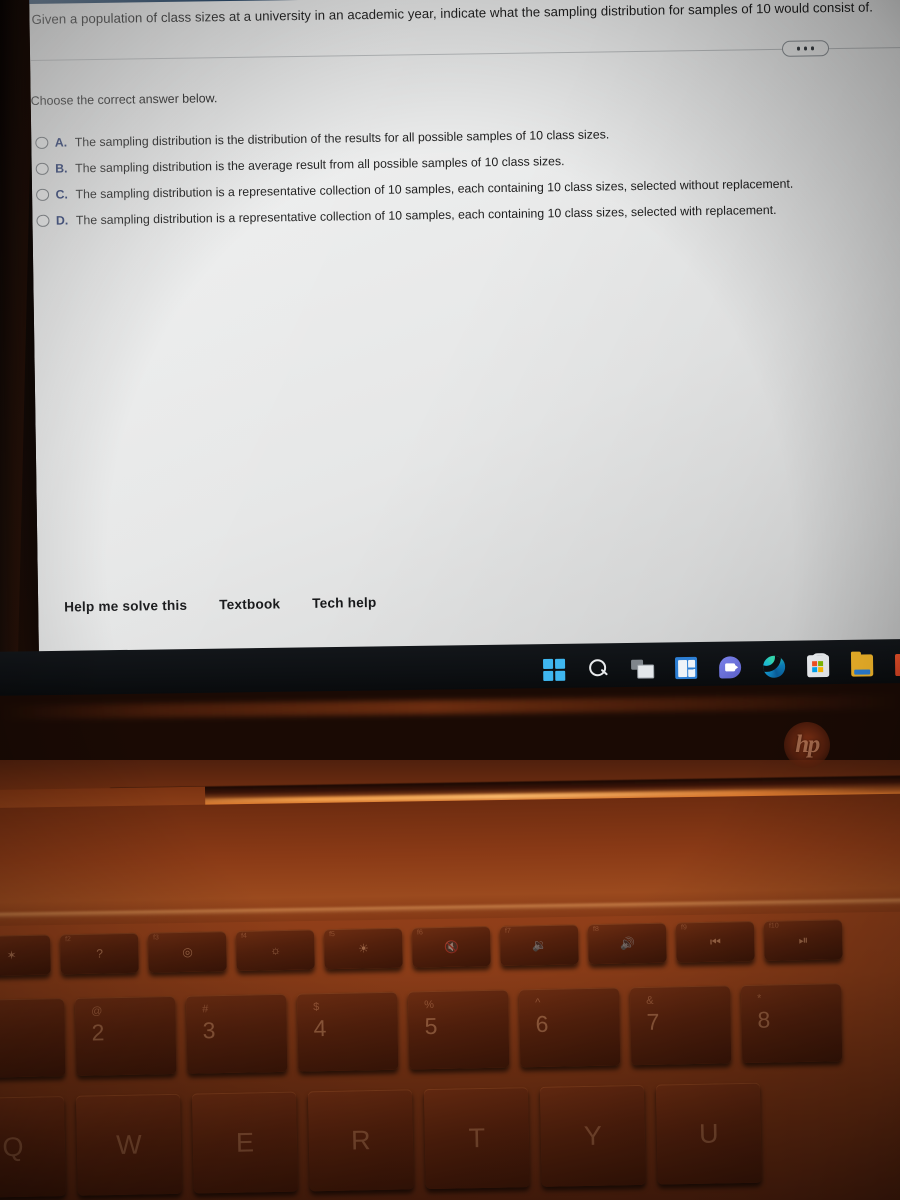 Image resolution: width=900 pixels, height=1200 pixels. What do you see at coordinates (62, 220) in the screenshot?
I see `option-letter-d: D.` at bounding box center [62, 220].